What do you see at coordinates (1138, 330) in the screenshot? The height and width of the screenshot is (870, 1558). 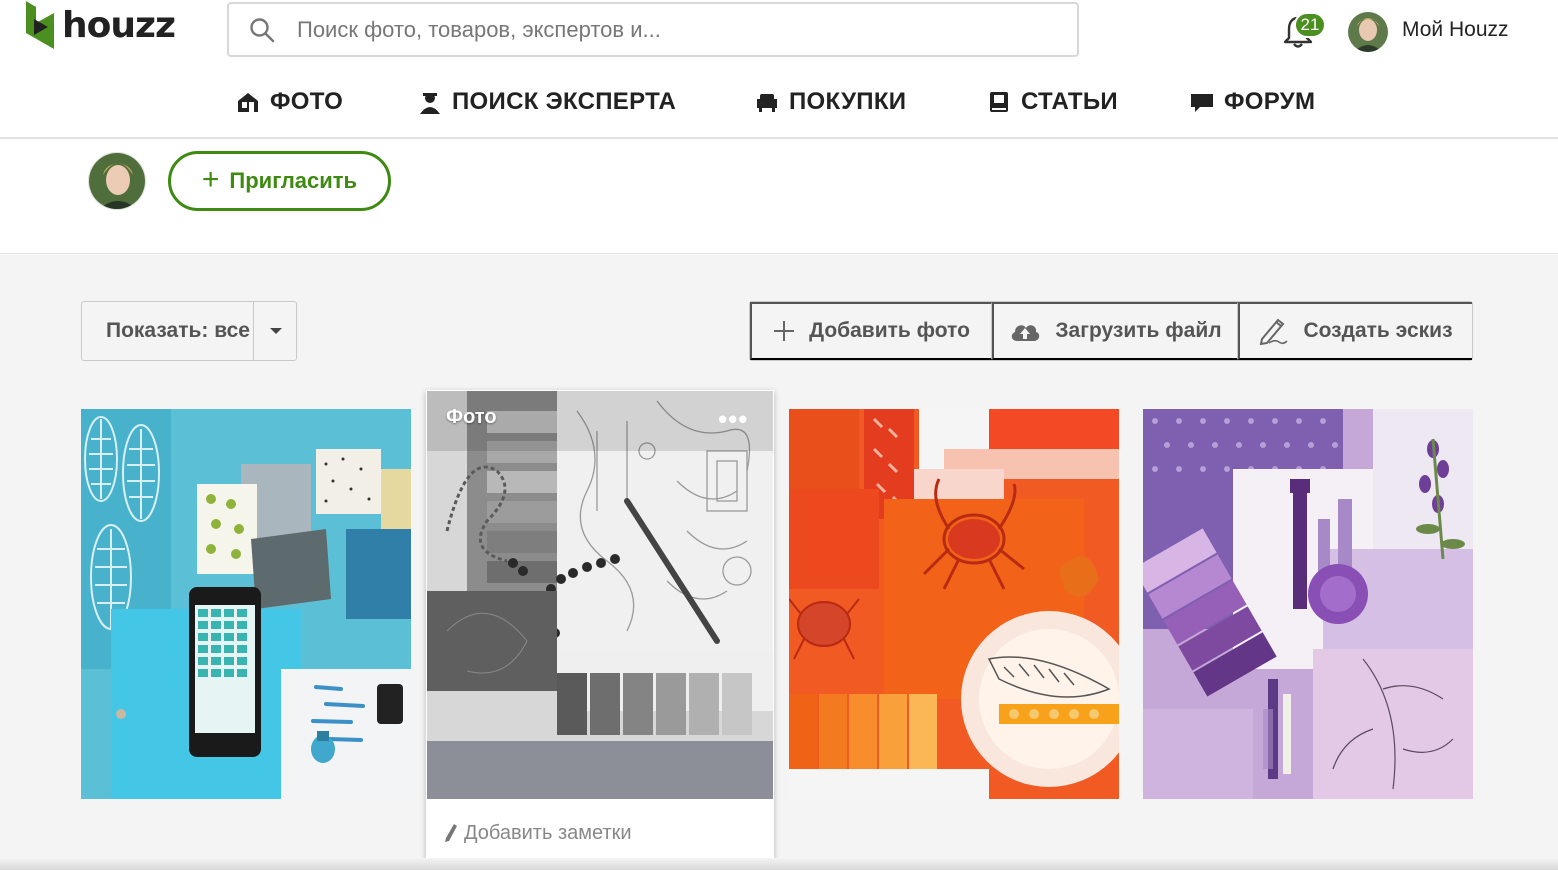 I see `upload-file-label: Загрузить файл` at bounding box center [1138, 330].